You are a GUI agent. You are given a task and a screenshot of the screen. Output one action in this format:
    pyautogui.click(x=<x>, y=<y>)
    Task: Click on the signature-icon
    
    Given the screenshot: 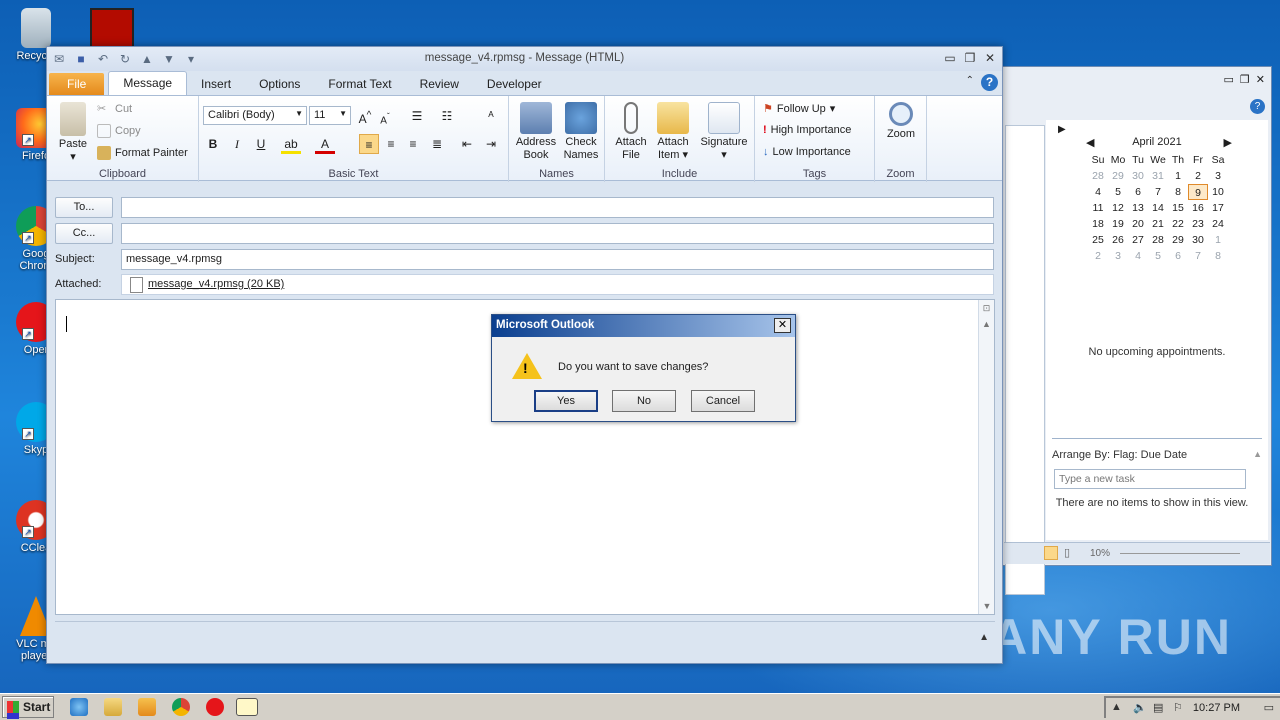 What is the action you would take?
    pyautogui.click(x=724, y=118)
    